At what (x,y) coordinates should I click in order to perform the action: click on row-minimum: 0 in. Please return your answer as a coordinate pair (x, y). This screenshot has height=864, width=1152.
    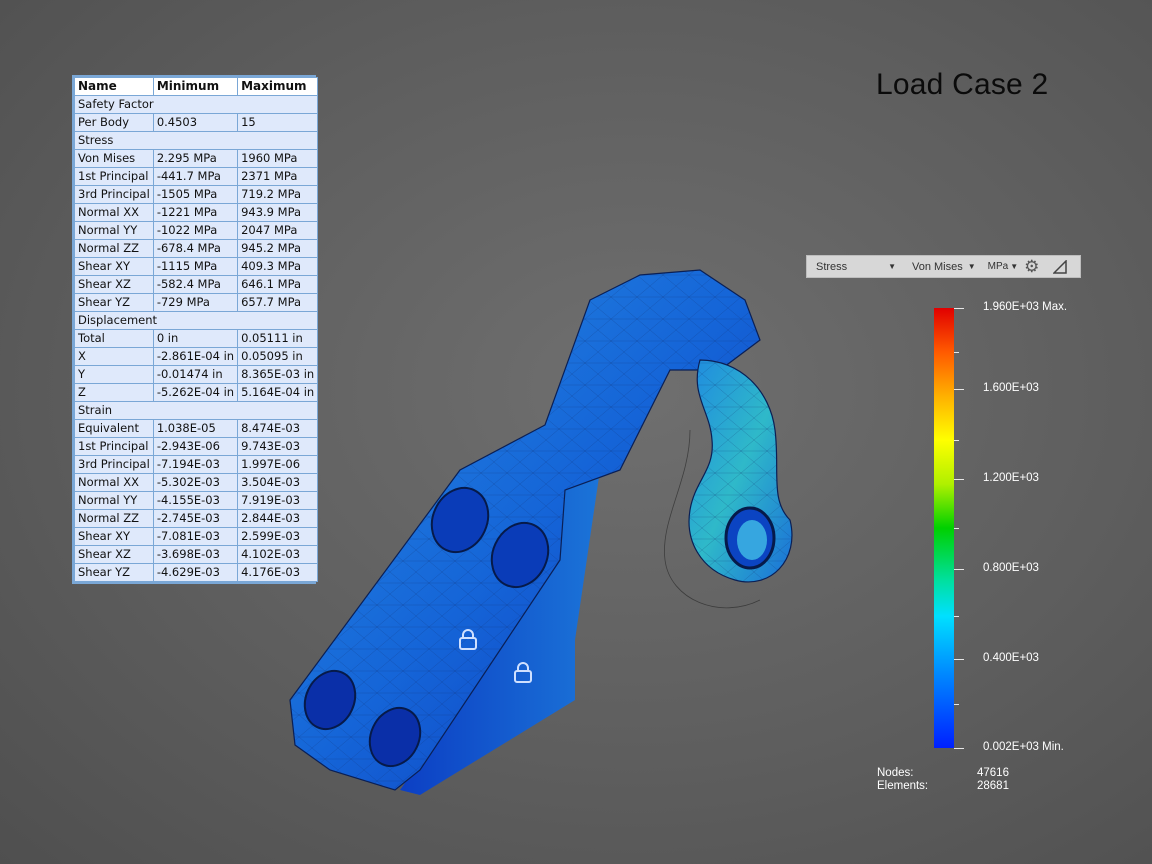
    Looking at the image, I should click on (195, 338).